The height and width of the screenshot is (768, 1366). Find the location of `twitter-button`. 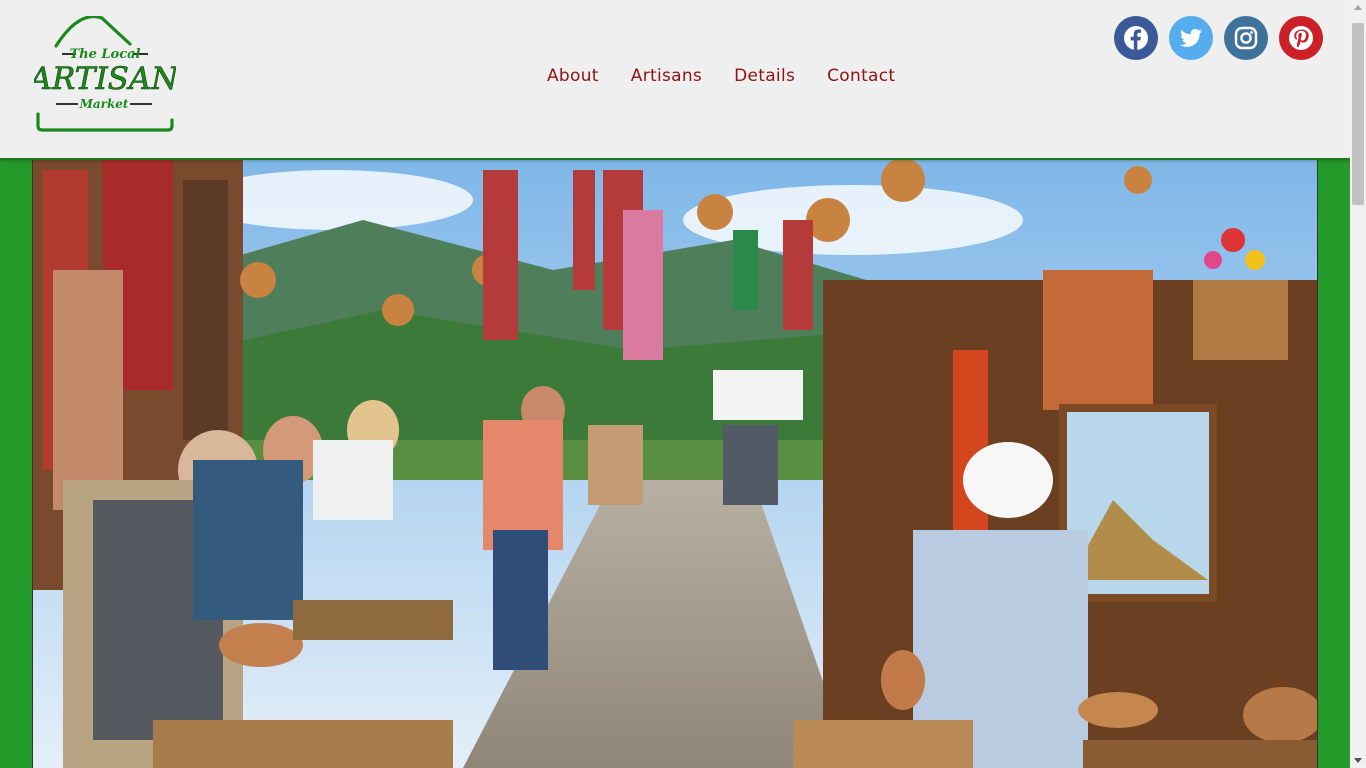

twitter-button is located at coordinates (1191, 38).